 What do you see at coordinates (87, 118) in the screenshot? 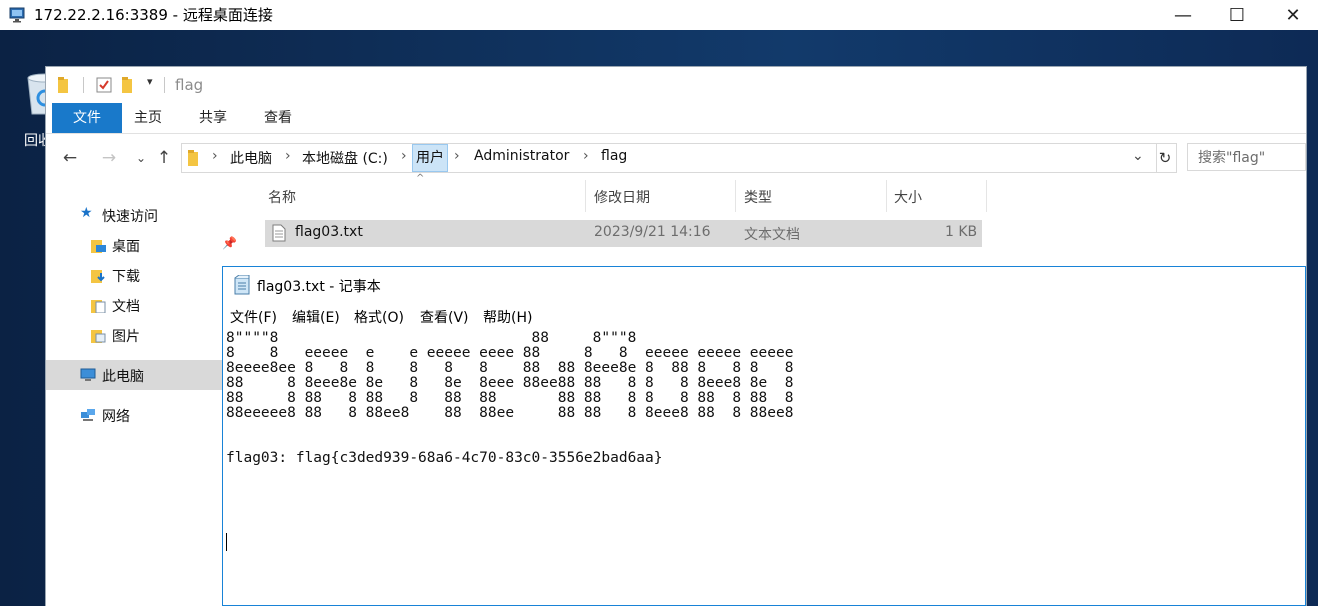
I see `tab-file: 文件` at bounding box center [87, 118].